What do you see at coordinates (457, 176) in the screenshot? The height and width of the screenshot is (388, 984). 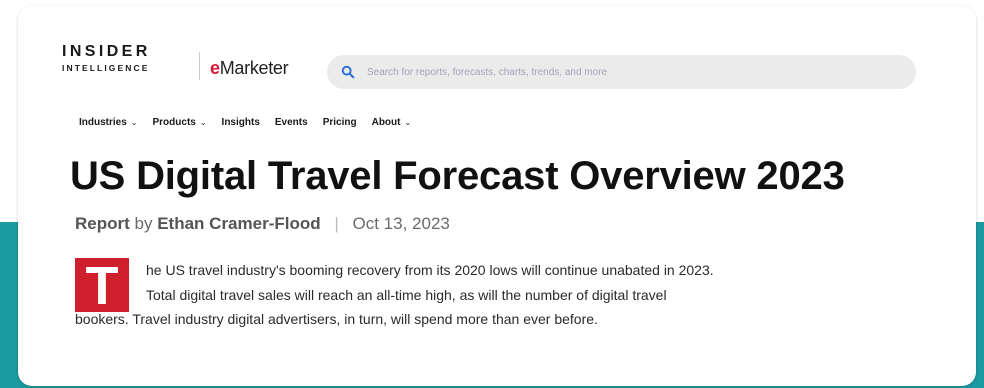 I see `page-title: US Digital Travel Forecast Overview 2023` at bounding box center [457, 176].